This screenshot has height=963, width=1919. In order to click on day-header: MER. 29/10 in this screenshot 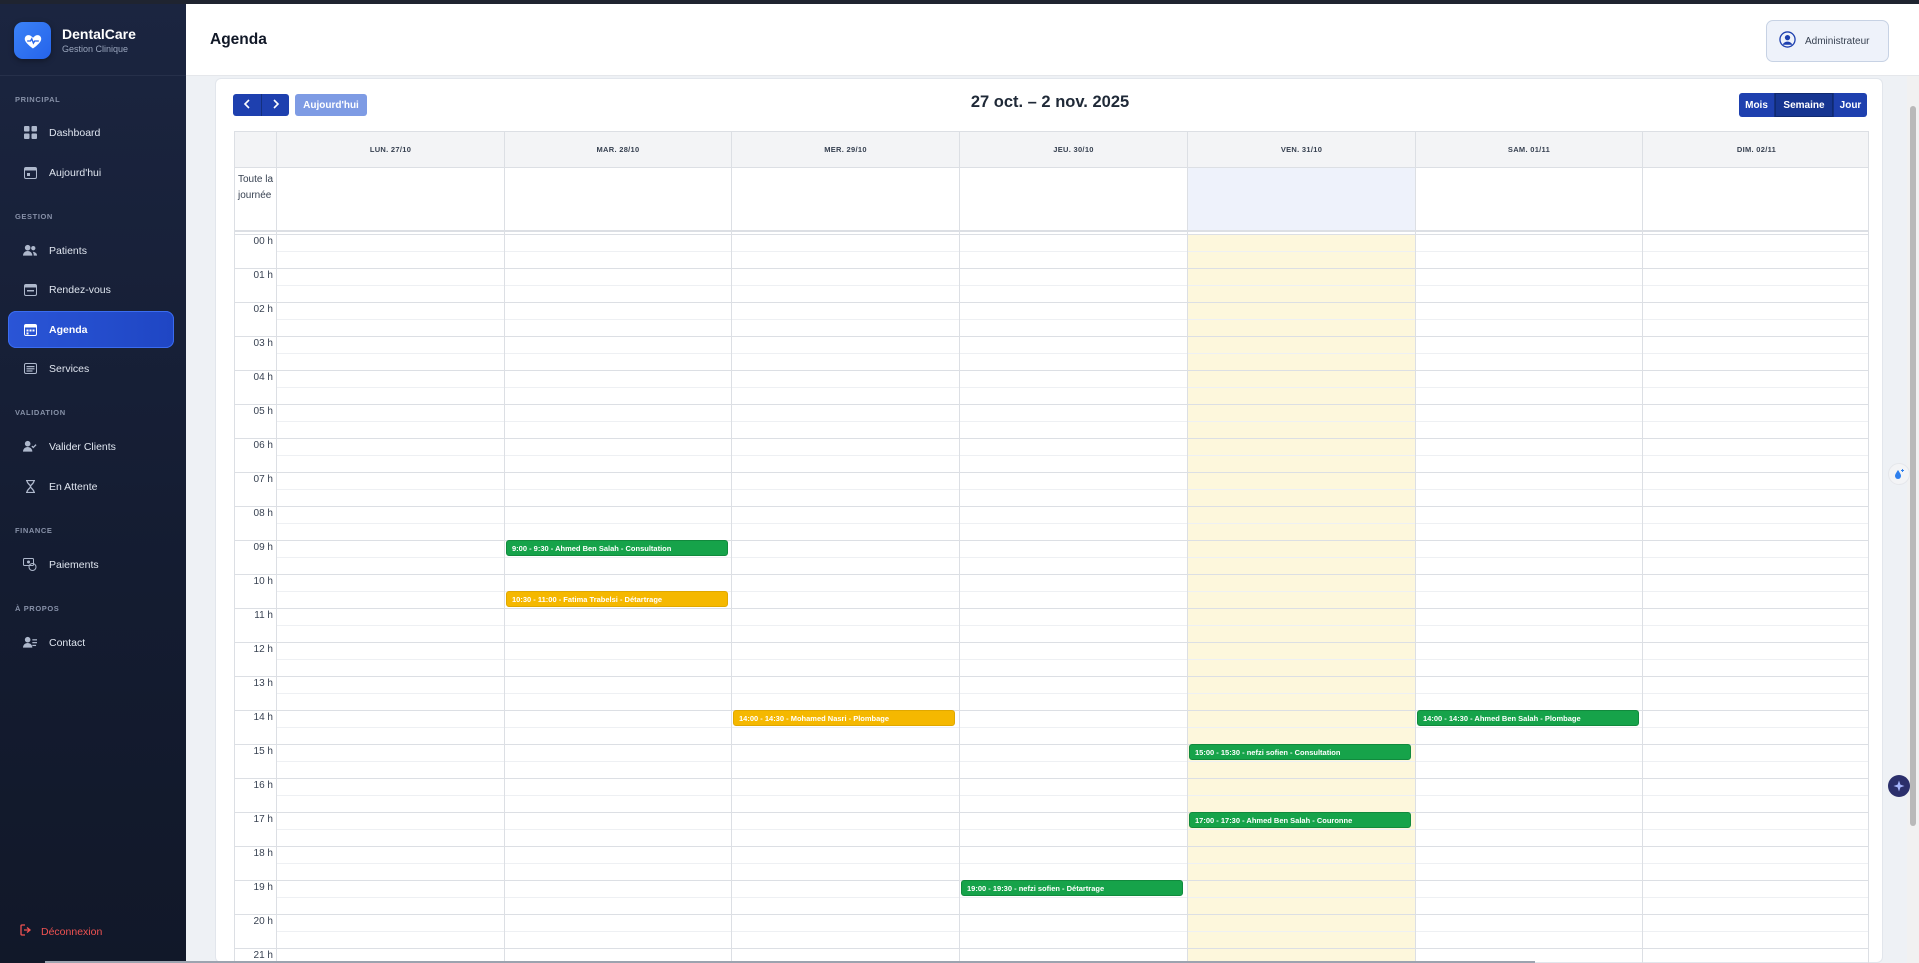, I will do `click(845, 150)`.